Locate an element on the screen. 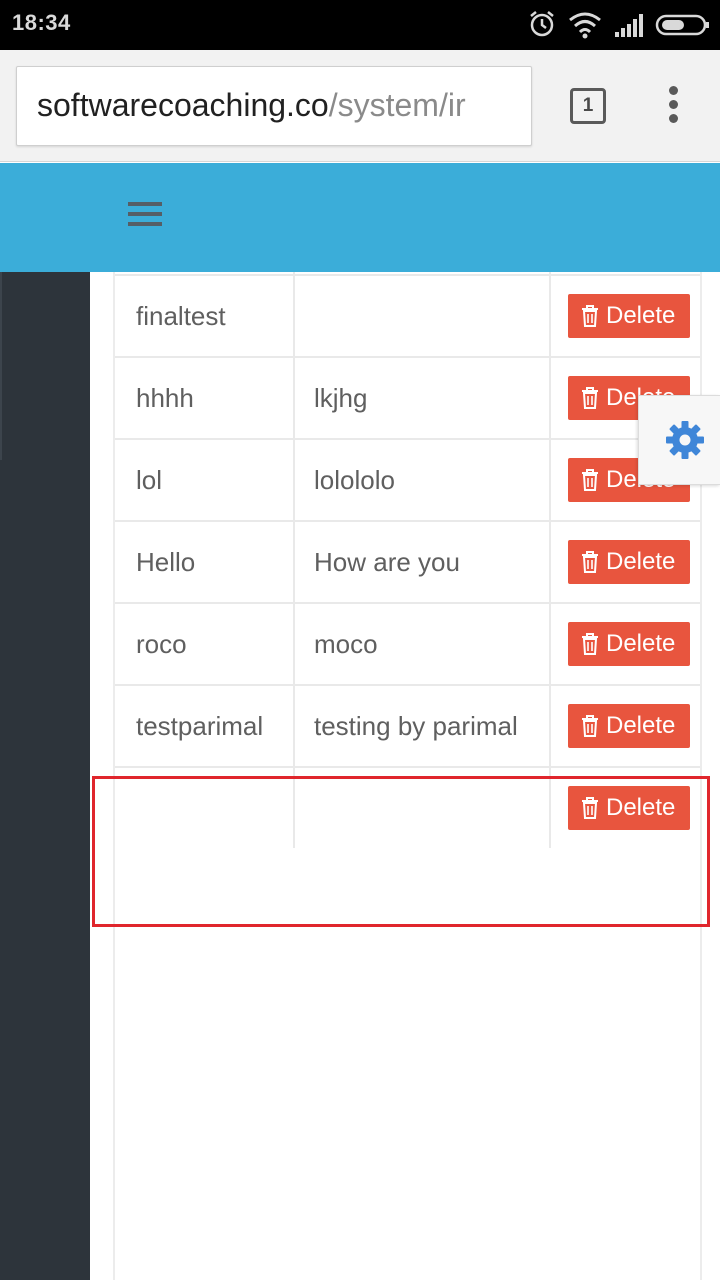 This screenshot has height=1280, width=720. gear-icon is located at coordinates (685, 440).